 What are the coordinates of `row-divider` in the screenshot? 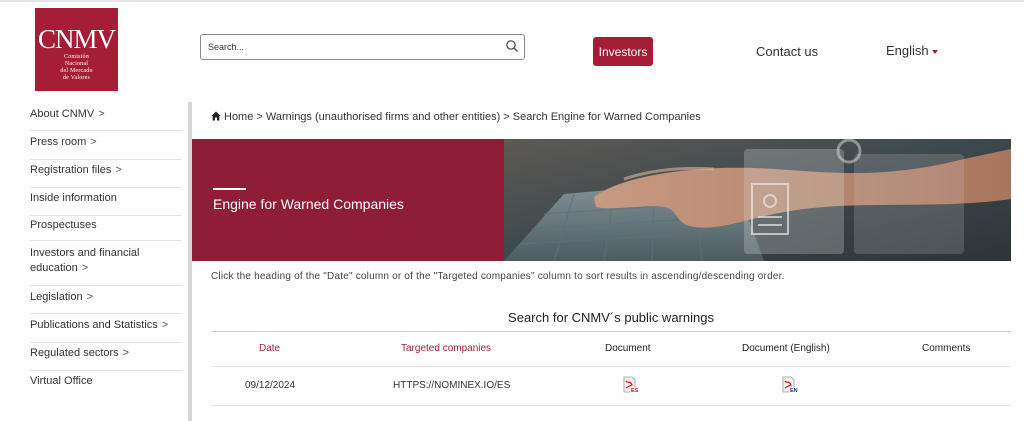 It's located at (611, 405).